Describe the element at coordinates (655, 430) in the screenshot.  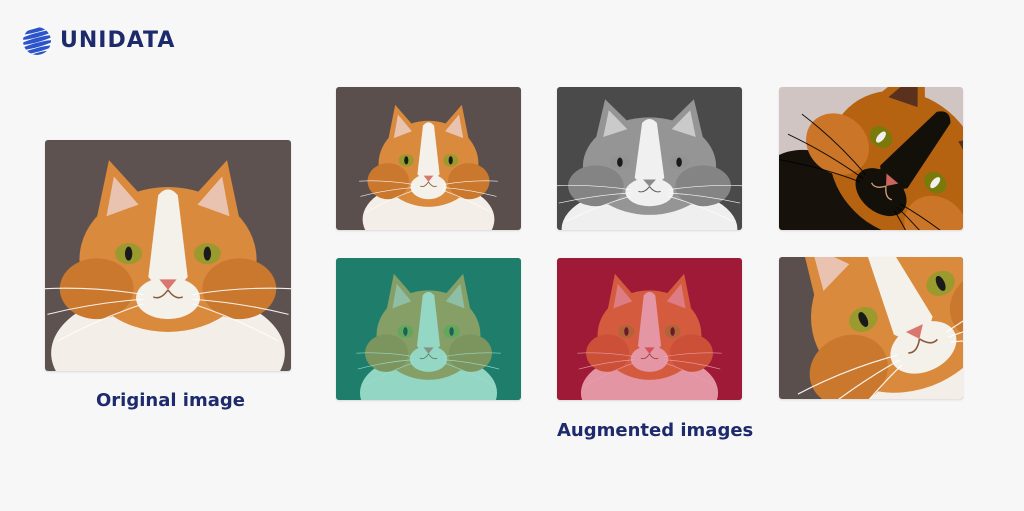
I see `augmented-images-caption: Augmented images` at that location.